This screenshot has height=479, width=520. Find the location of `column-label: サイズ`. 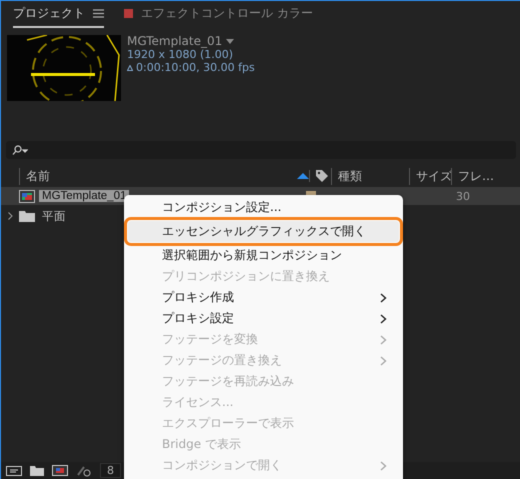

column-label: サイズ is located at coordinates (434, 176).